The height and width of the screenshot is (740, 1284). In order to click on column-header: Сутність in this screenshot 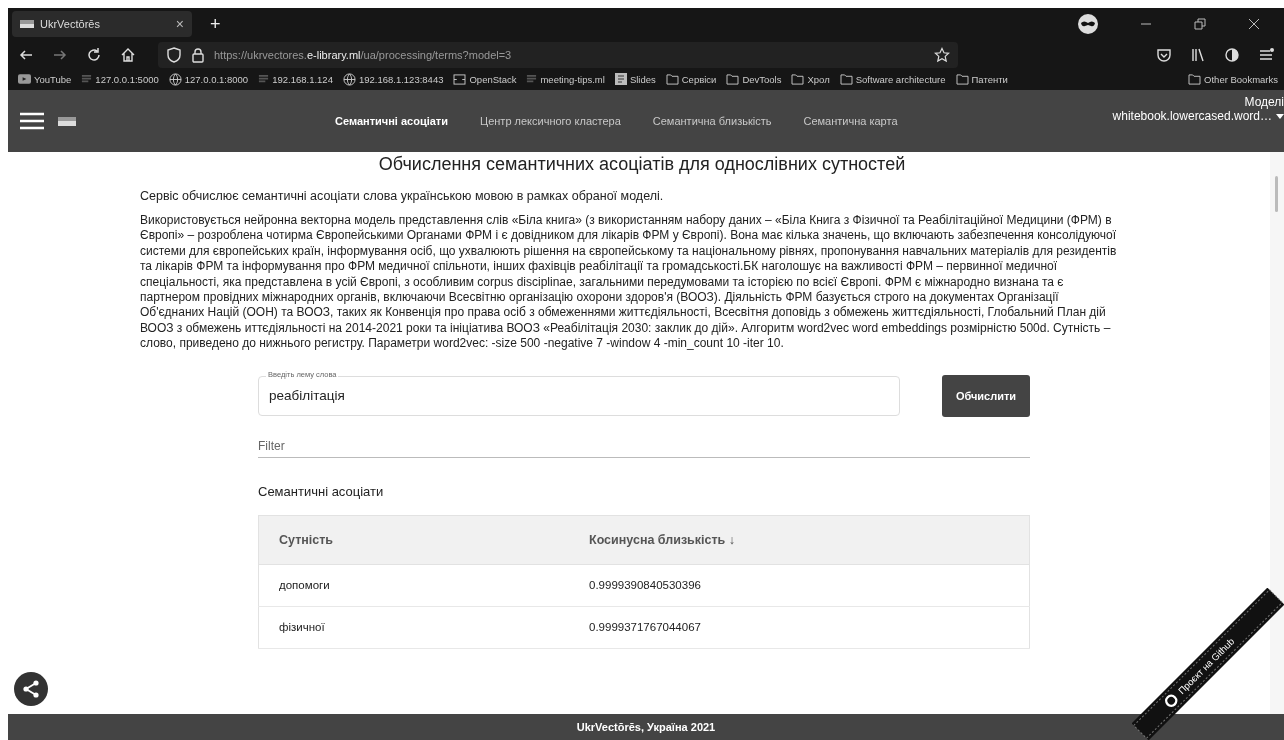, I will do `click(413, 540)`.